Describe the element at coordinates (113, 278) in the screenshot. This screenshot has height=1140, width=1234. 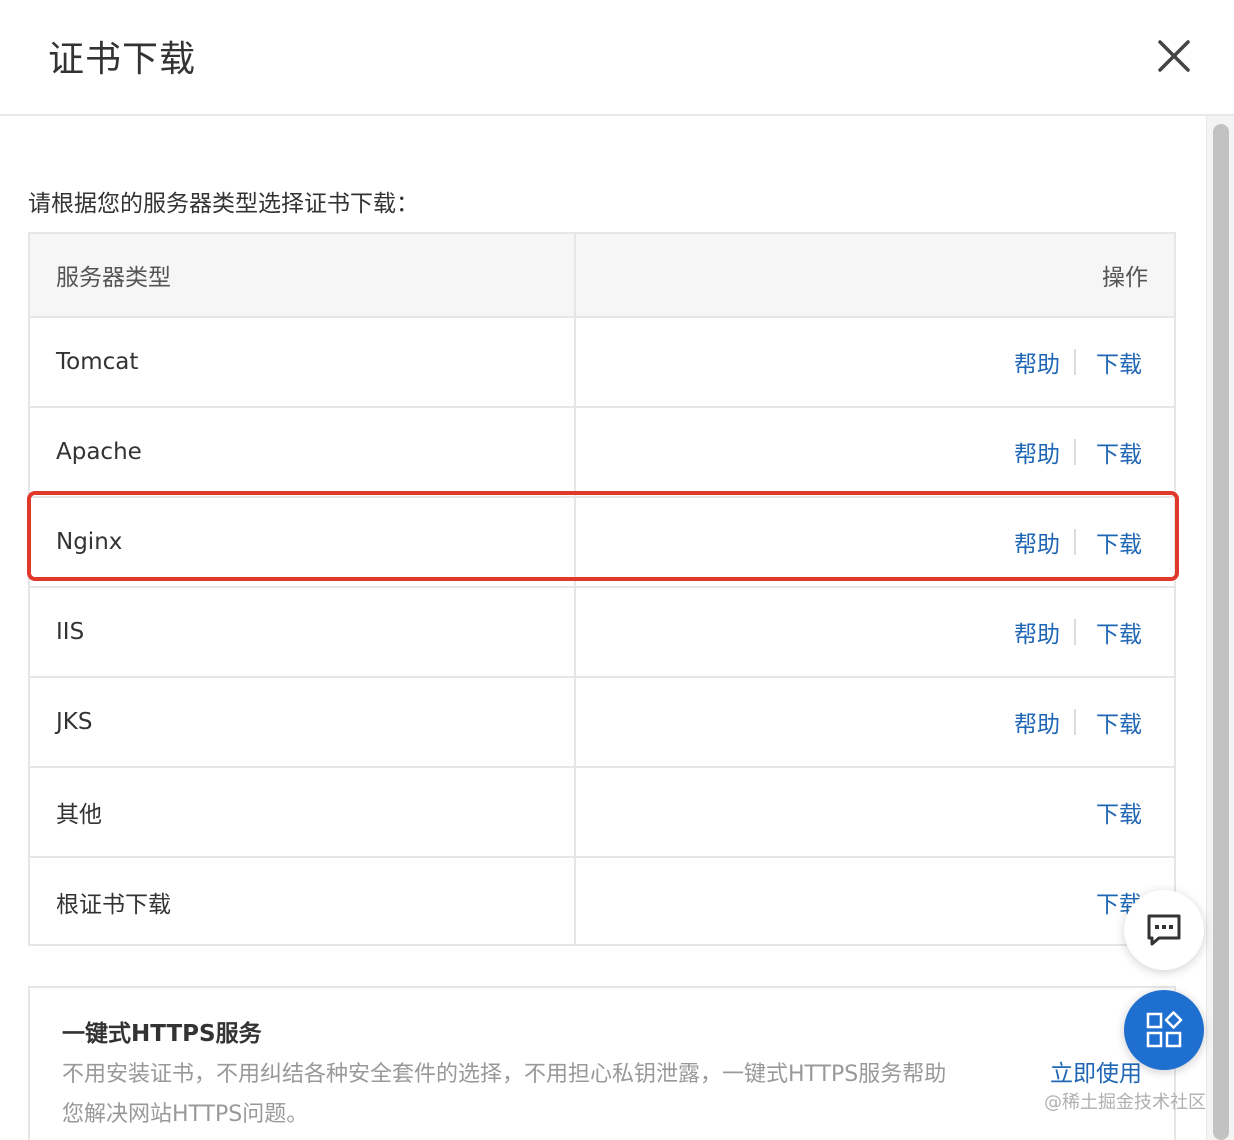
I see `header-server-type: 服务器类型` at that location.